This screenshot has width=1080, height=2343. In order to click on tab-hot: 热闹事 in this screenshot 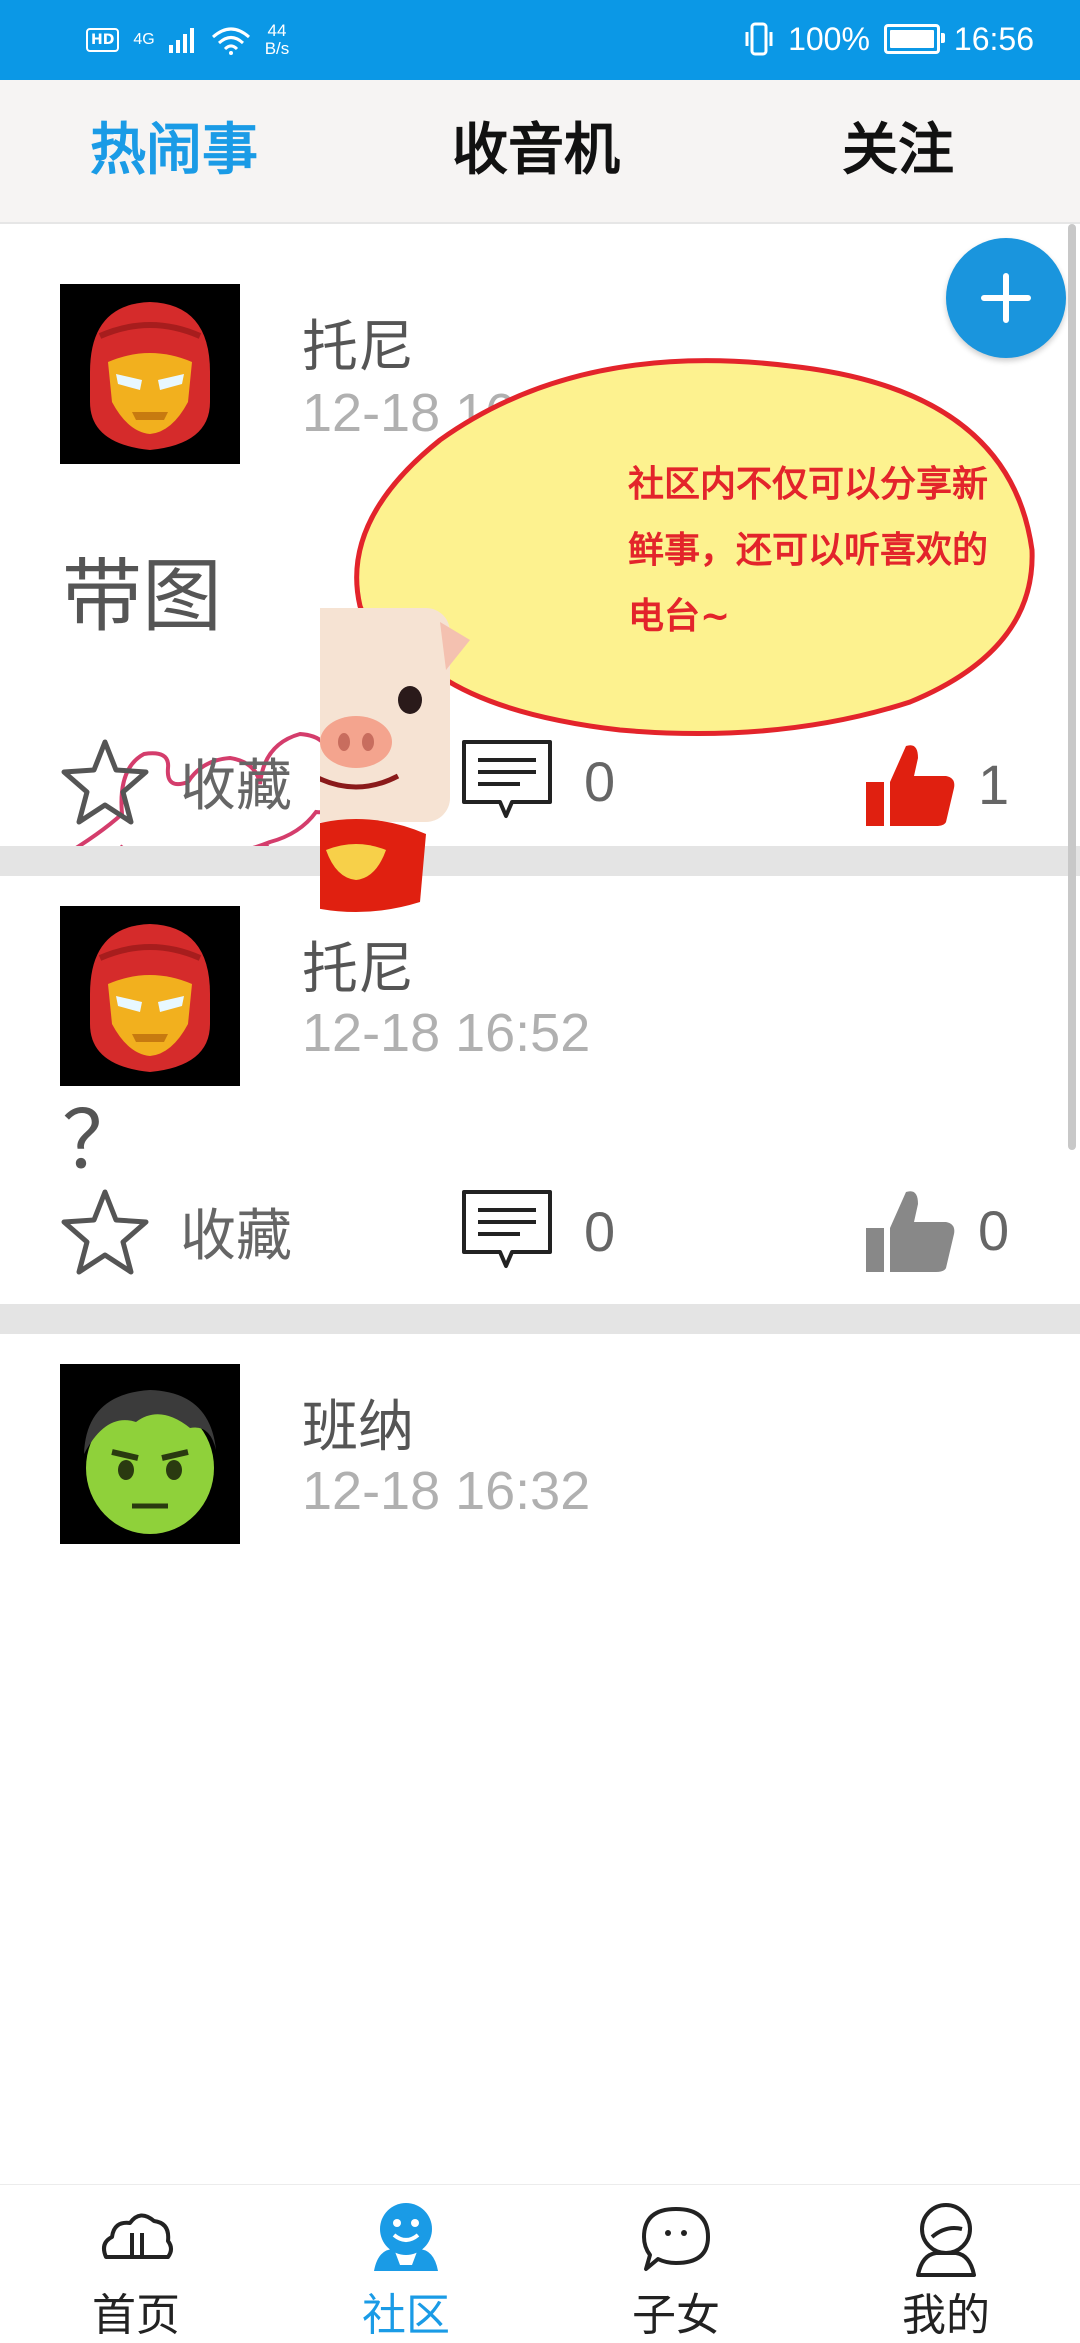, I will do `click(174, 151)`.